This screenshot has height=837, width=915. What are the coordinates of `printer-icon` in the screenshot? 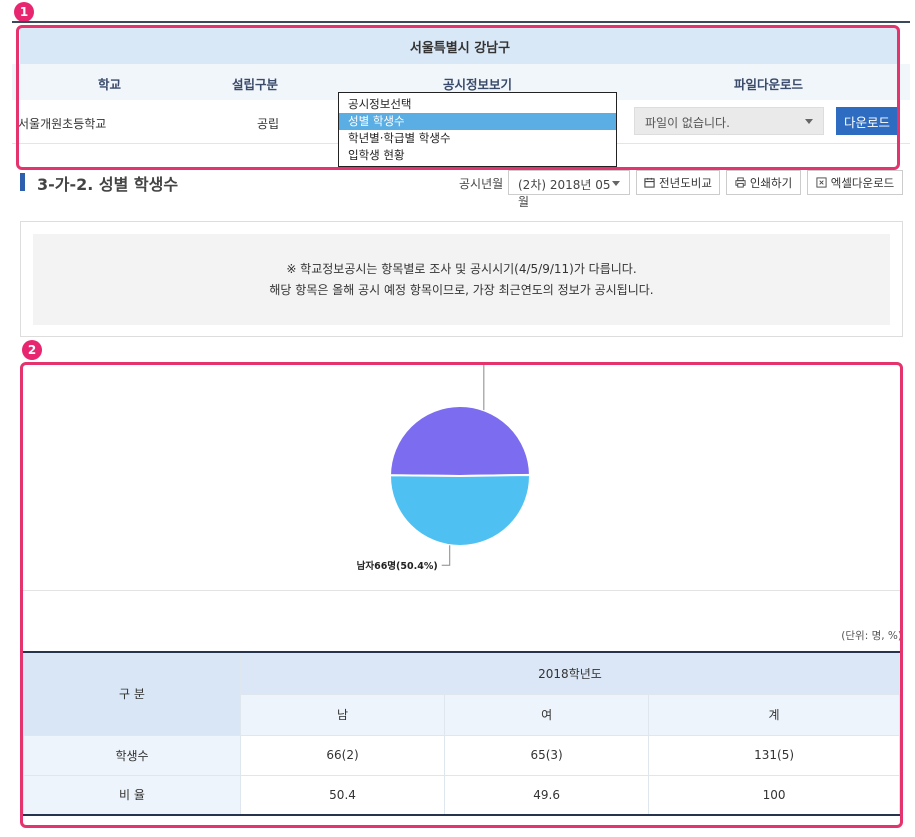 It's located at (740, 182).